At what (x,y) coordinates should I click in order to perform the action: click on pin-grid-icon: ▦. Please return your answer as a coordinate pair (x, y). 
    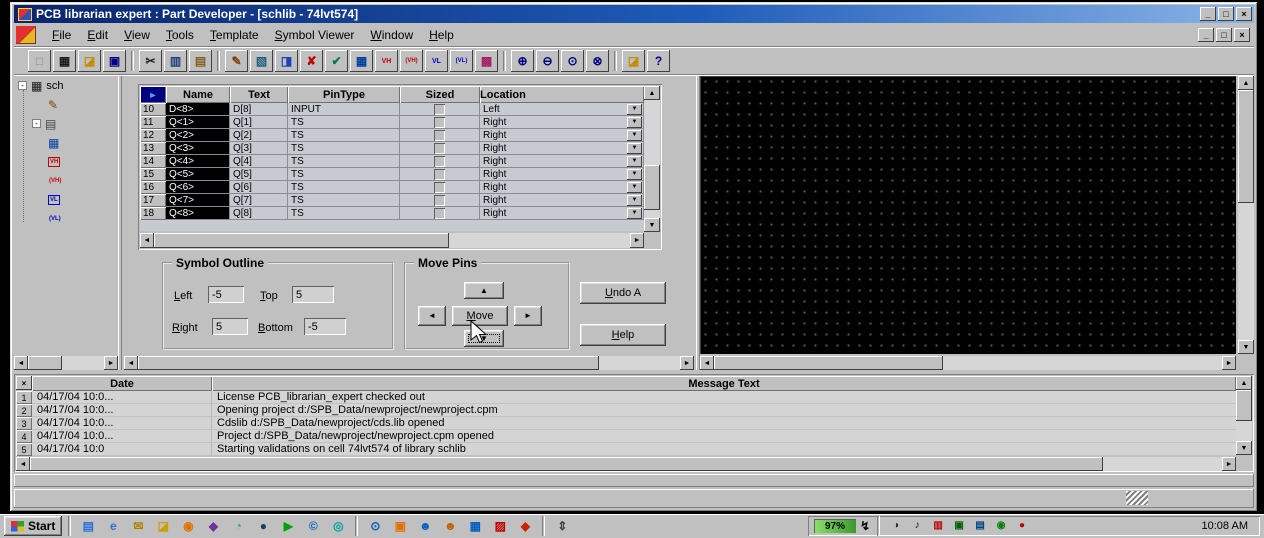
    Looking at the image, I should click on (53, 143).